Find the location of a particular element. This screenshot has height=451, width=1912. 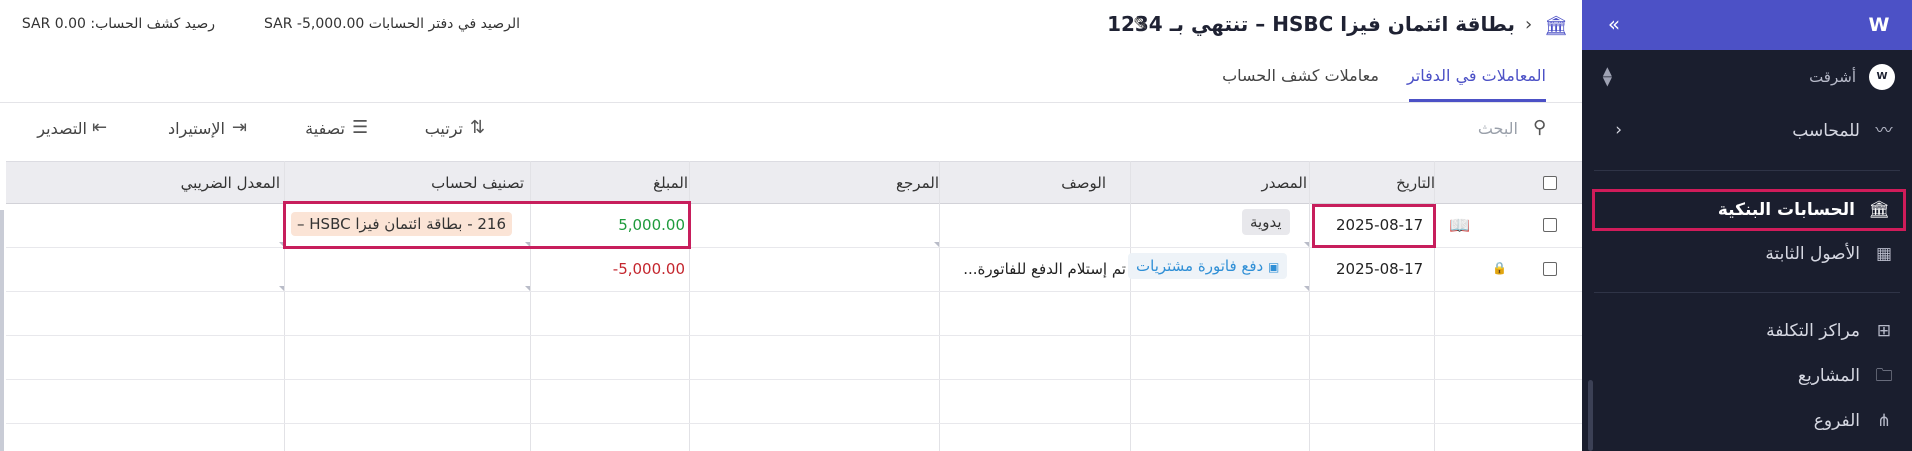

export-button: التصدير is located at coordinates (56, 128).